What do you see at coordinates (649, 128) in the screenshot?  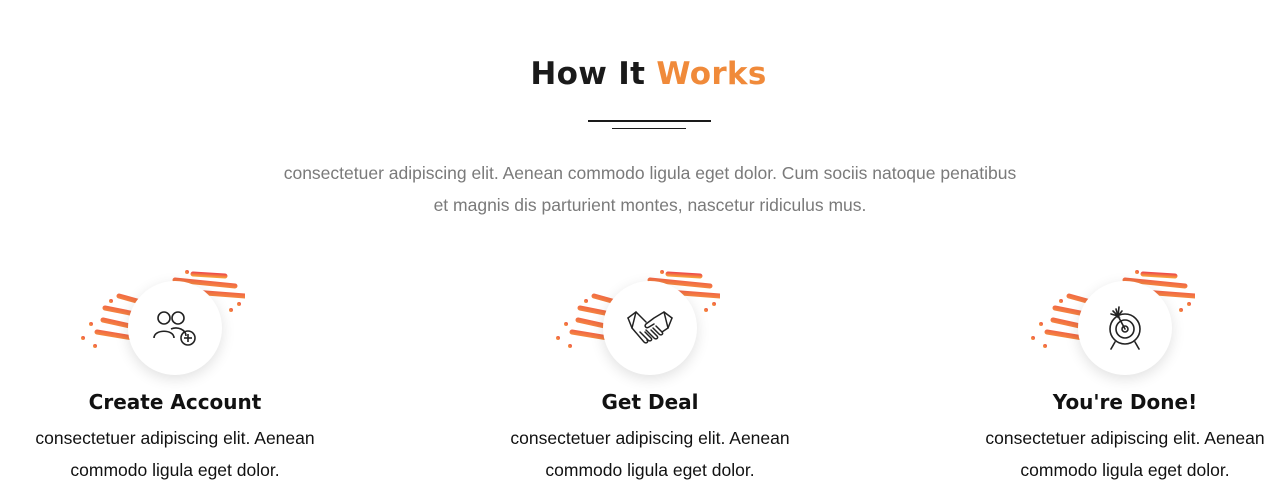 I see `heading-divider-short` at bounding box center [649, 128].